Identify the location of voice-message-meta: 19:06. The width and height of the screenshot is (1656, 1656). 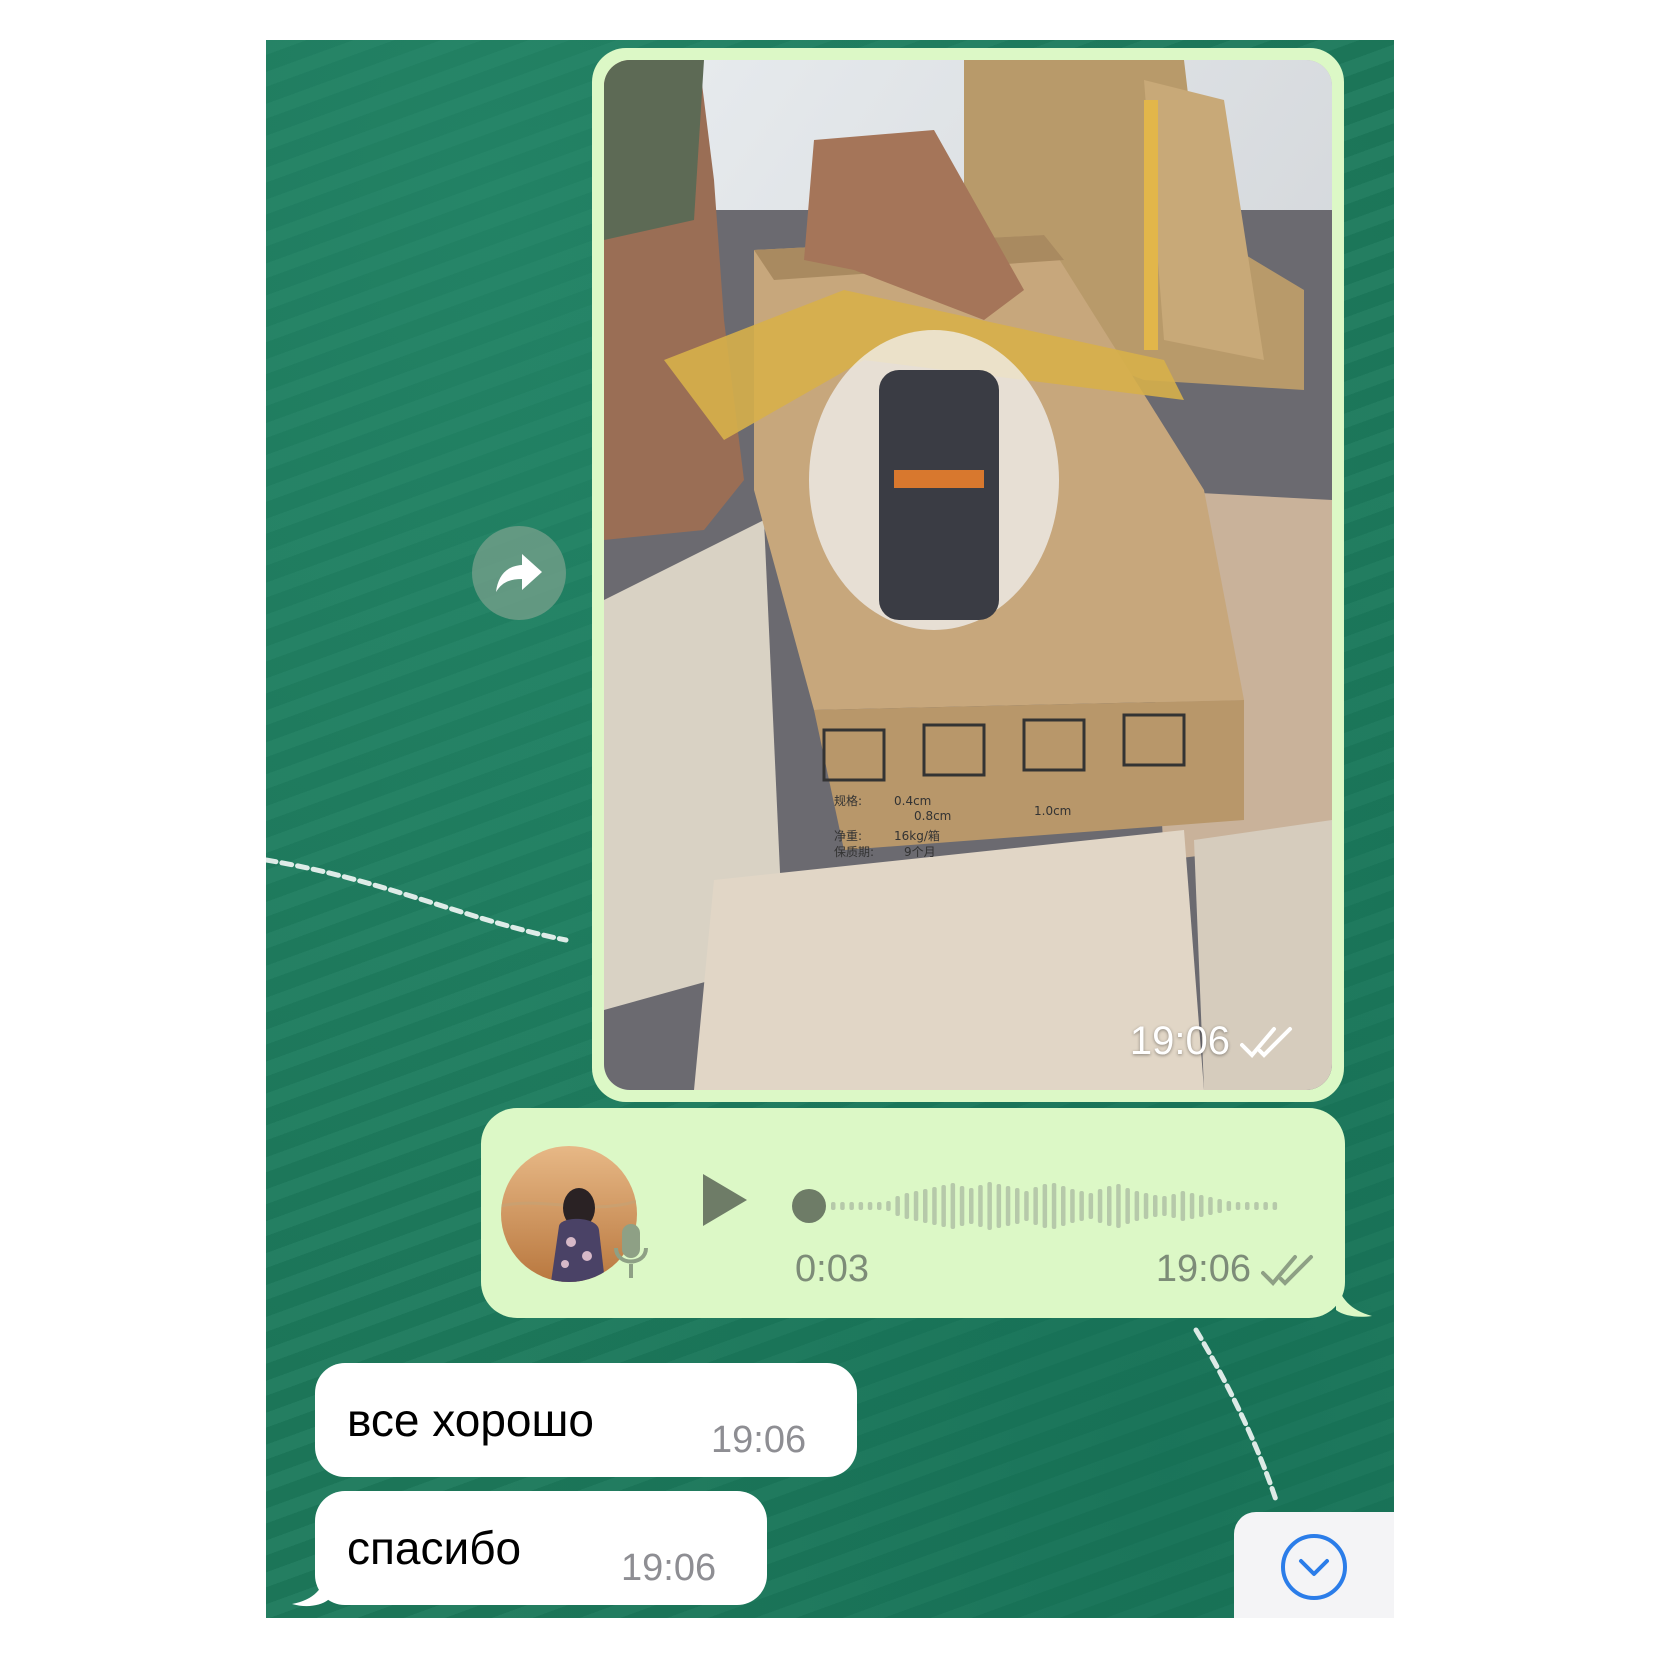
(1235, 1269).